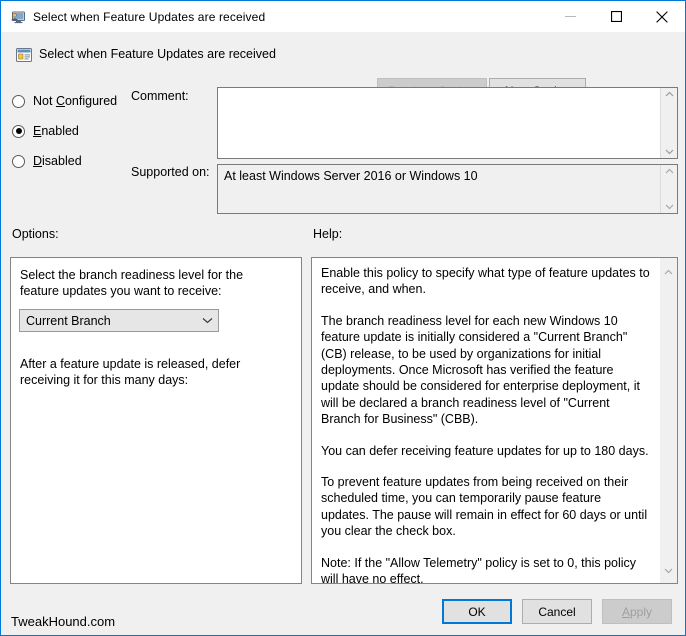  I want to click on radio-label-acc: C, so click(60, 101).